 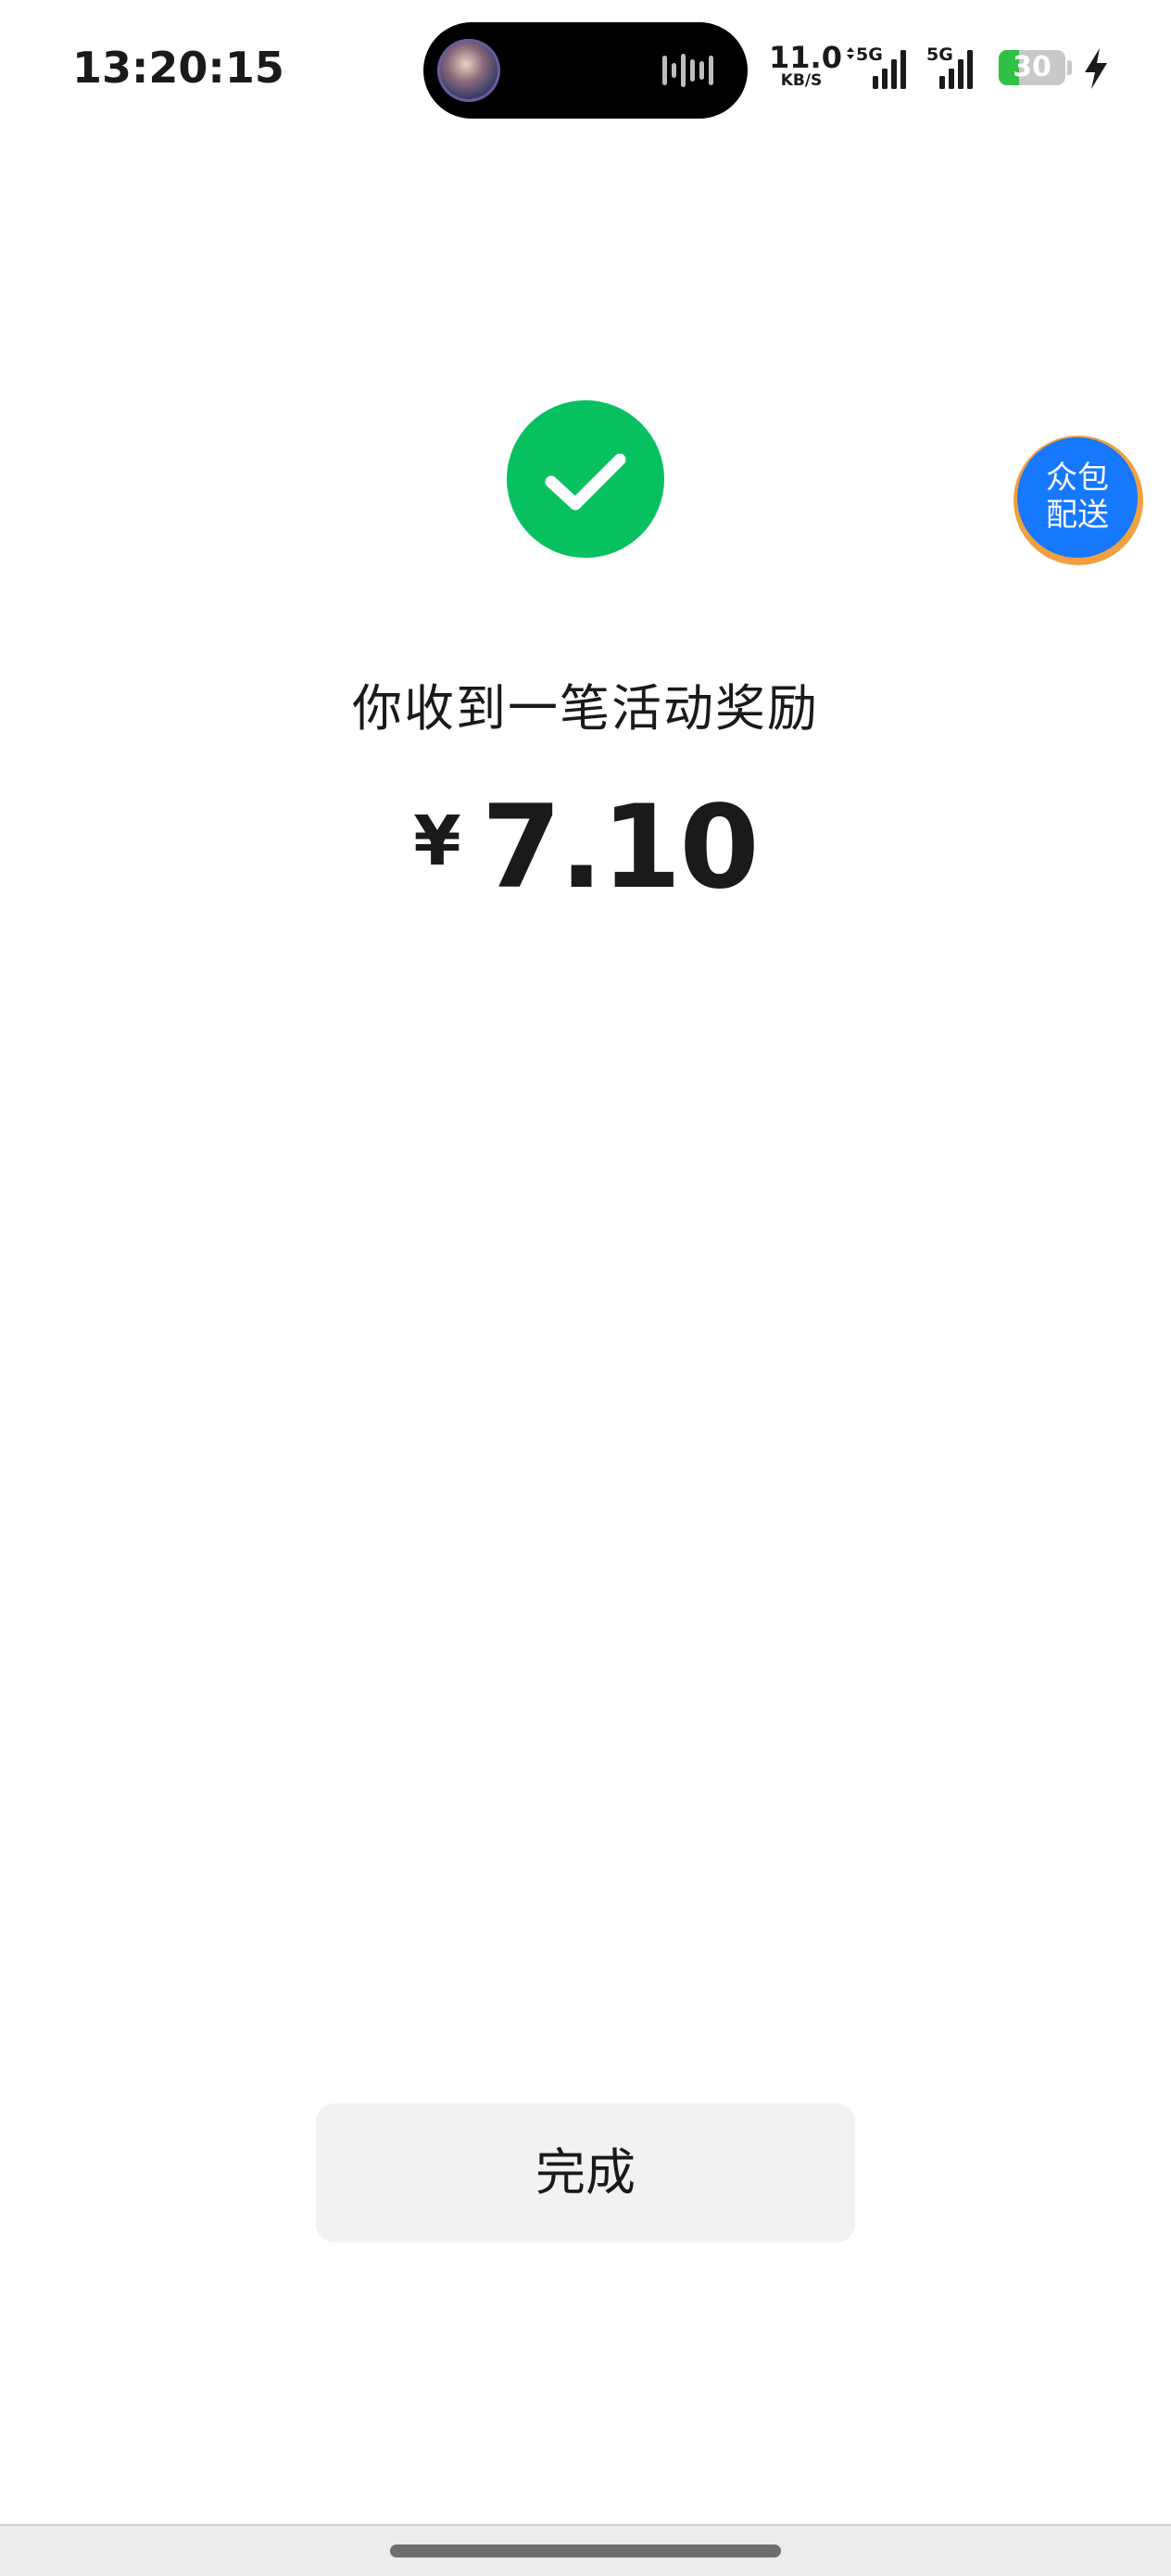 I want to click on gesture-bar, so click(x=585, y=2550).